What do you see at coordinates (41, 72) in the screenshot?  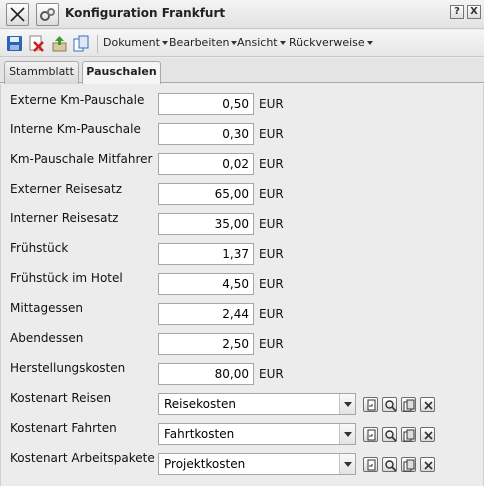 I see `tab-stammblatt: Stammblatt` at bounding box center [41, 72].